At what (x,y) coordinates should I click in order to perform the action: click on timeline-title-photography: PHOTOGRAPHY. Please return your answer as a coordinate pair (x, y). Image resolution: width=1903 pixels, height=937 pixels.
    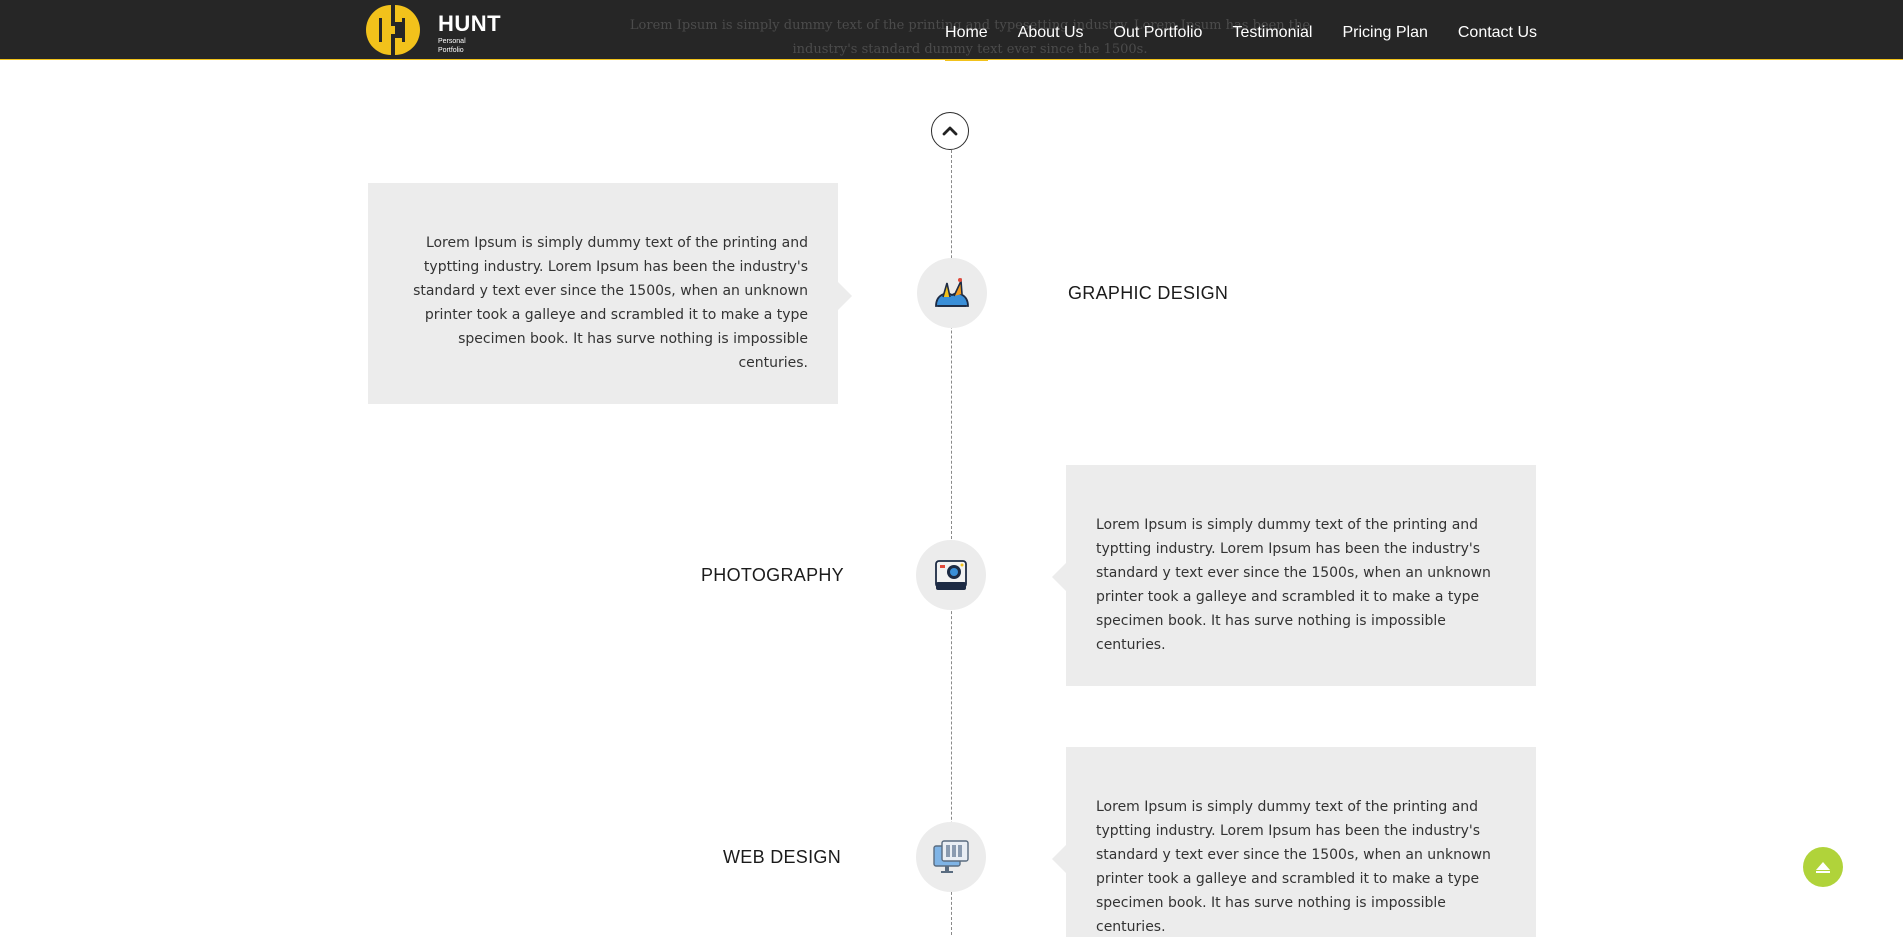
    Looking at the image, I should click on (772, 575).